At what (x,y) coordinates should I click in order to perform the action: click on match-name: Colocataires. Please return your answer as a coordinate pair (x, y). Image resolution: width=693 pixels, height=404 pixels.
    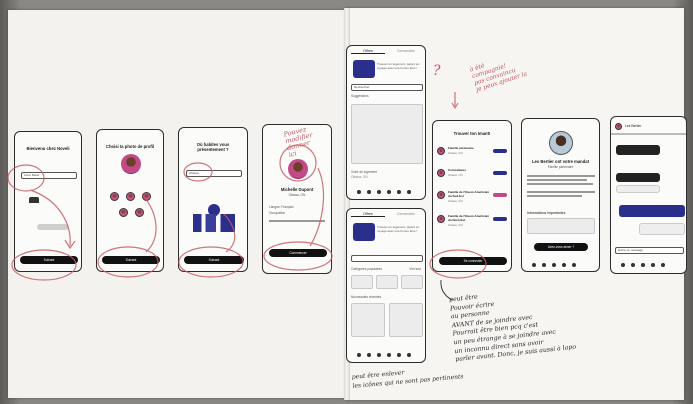
    Looking at the image, I should click on (457, 170).